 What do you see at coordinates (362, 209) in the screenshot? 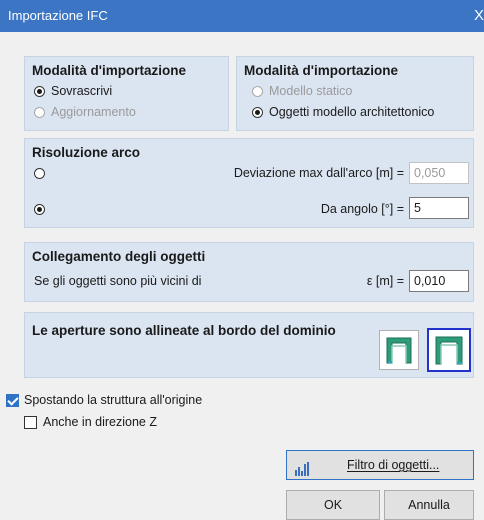
I see `angle-label: Da angolo [°] =` at bounding box center [362, 209].